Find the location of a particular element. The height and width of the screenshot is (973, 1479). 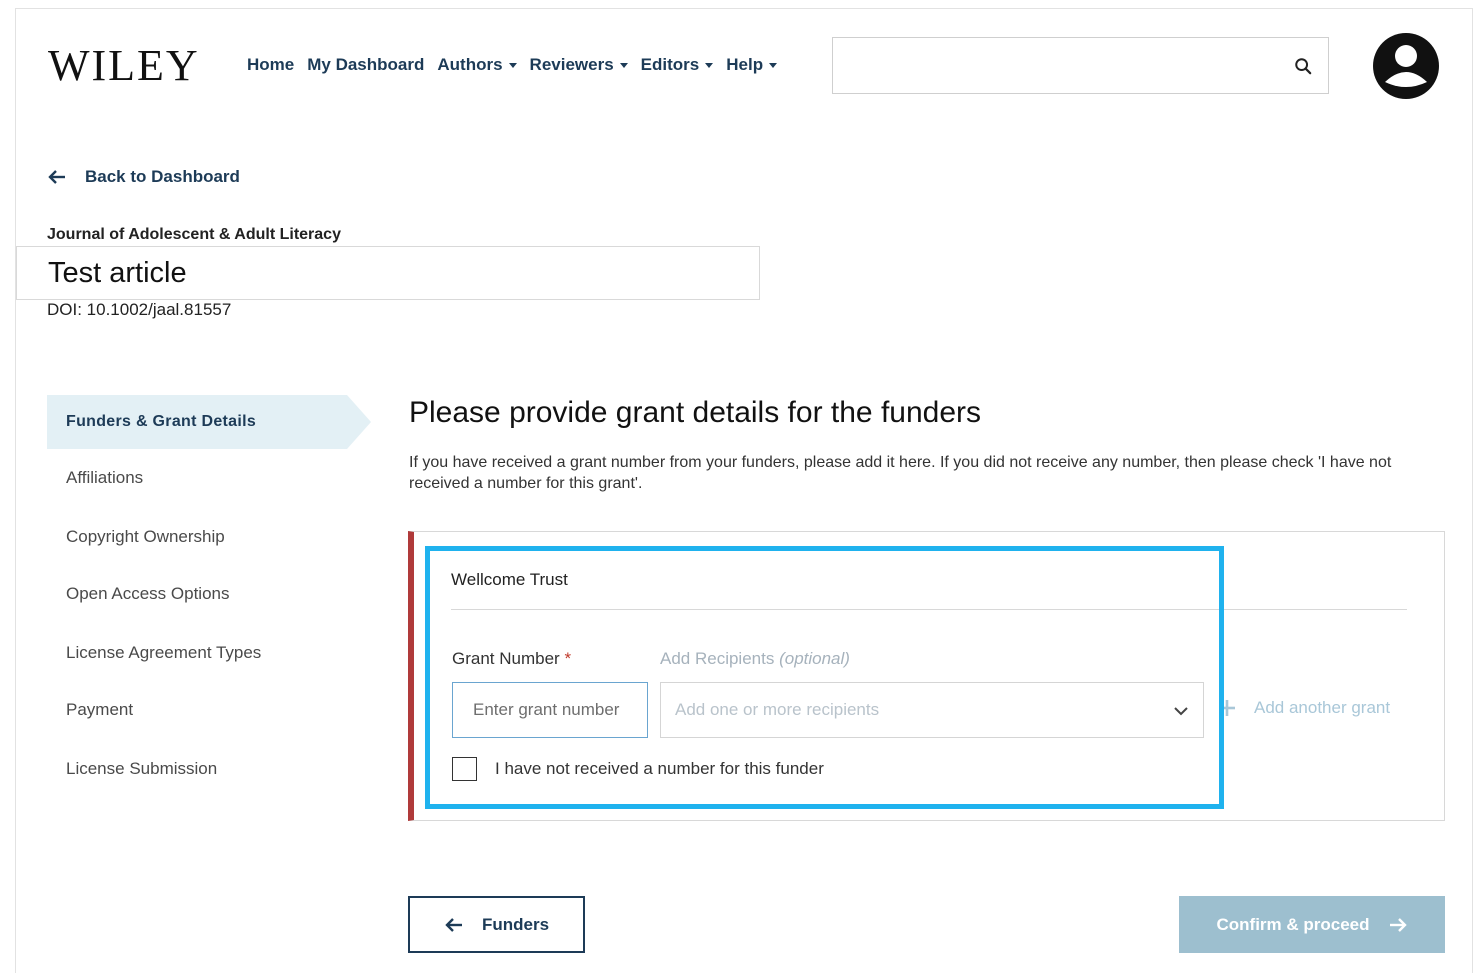

nav-authors: Authors is located at coordinates (477, 65).